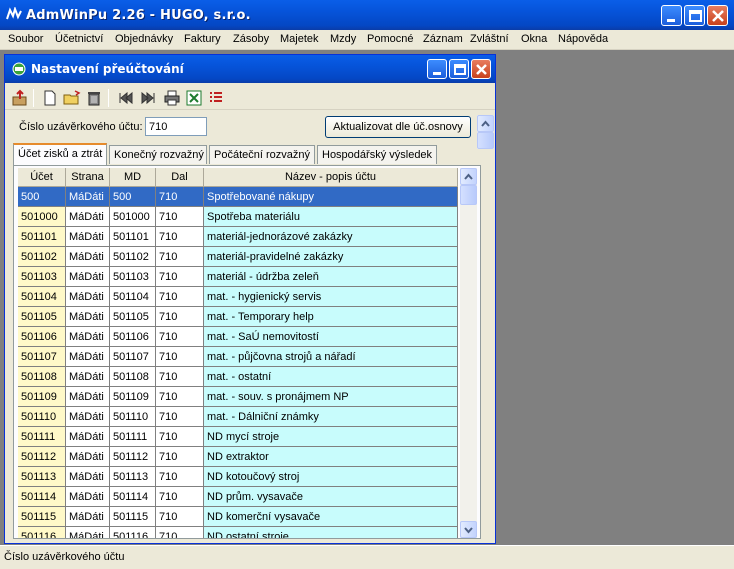 The width and height of the screenshot is (734, 569). I want to click on cell-md: 500, so click(133, 197).